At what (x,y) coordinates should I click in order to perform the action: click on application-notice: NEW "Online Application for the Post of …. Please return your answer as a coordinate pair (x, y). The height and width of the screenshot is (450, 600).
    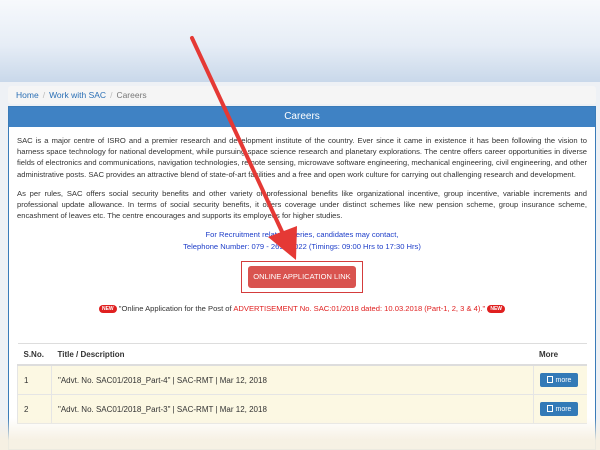
    Looking at the image, I should click on (302, 309).